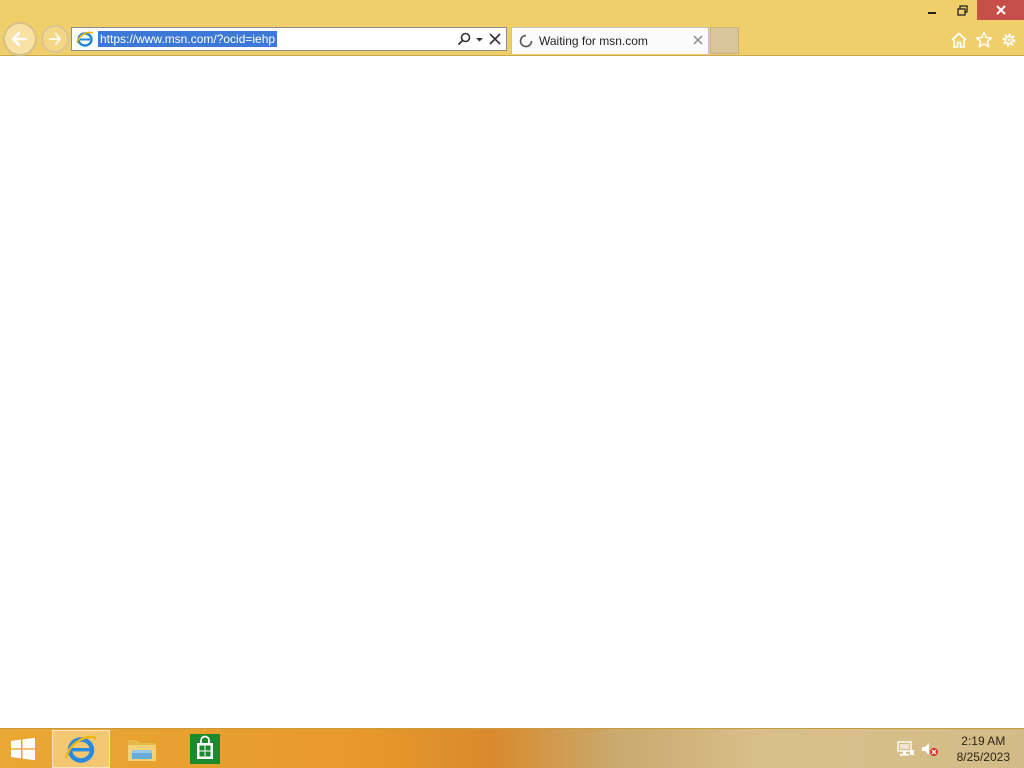 Image resolution: width=1024 pixels, height=768 pixels. I want to click on volume-muted-icon, so click(930, 749).